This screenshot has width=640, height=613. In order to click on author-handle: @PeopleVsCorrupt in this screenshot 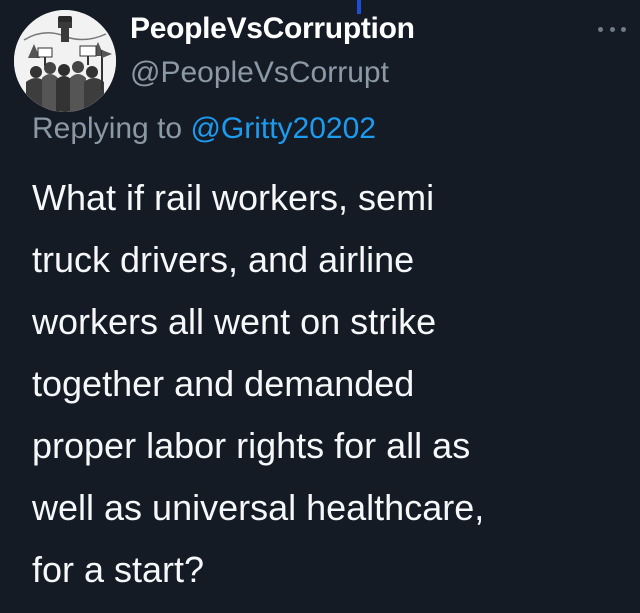, I will do `click(259, 73)`.